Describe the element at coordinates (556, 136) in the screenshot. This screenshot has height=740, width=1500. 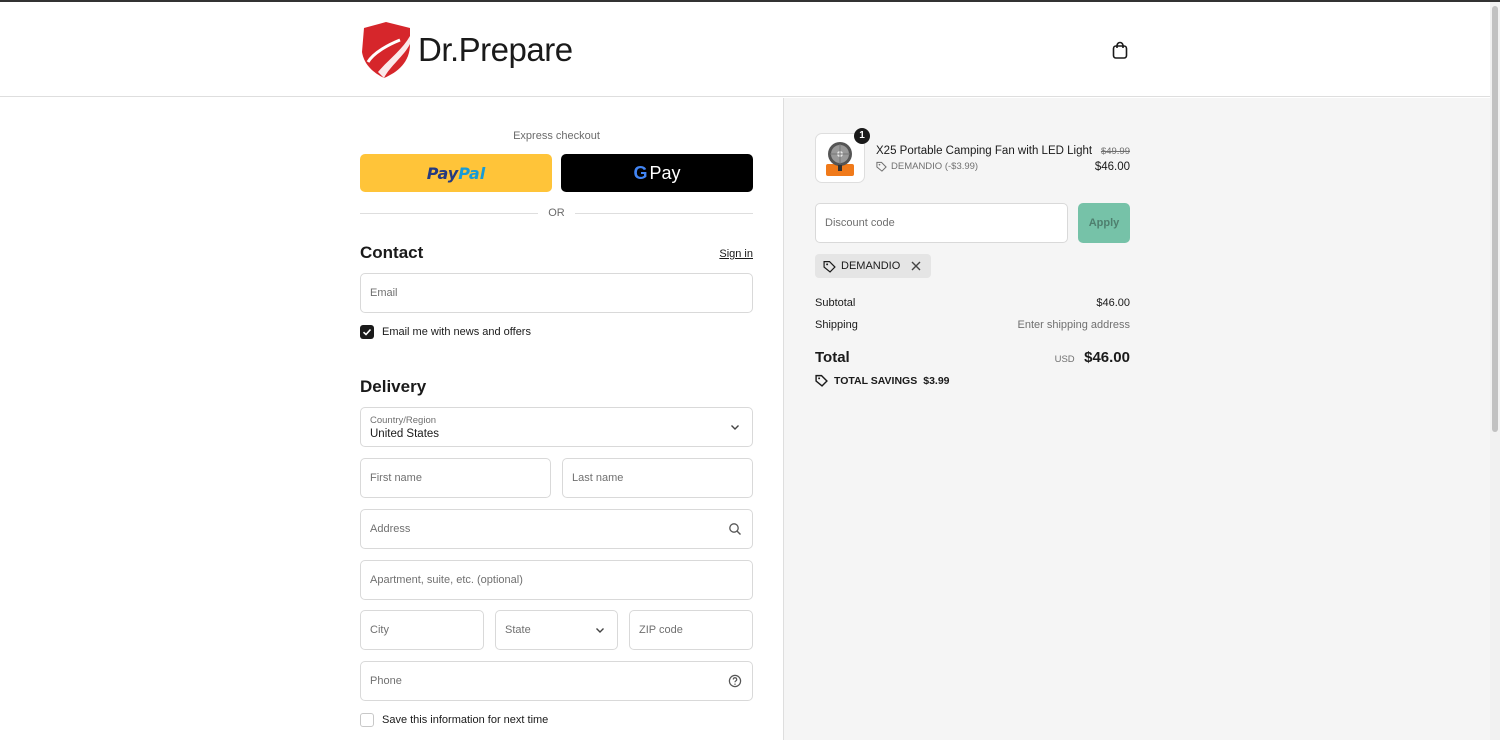
I see `express-checkout-label: Express checkout` at that location.